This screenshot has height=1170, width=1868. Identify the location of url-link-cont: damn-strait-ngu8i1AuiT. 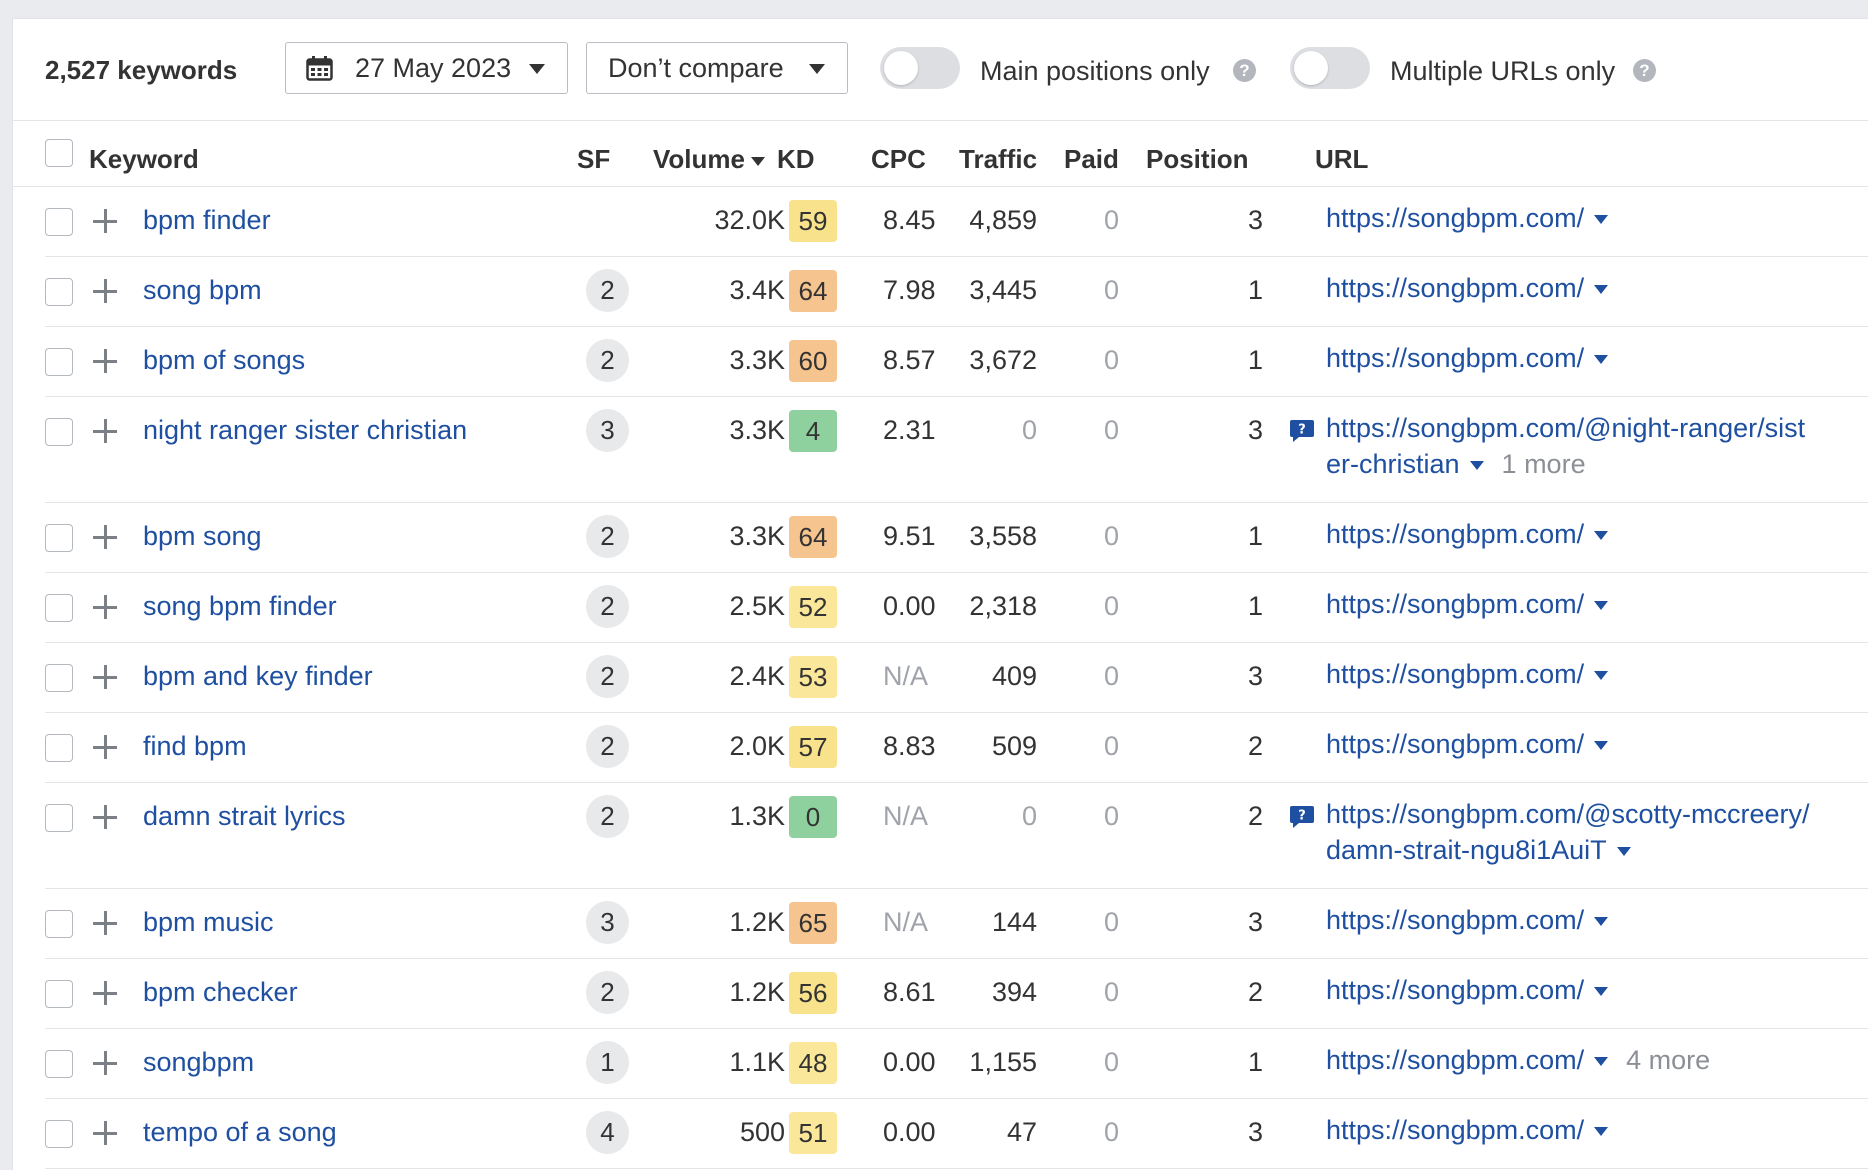
(1466, 850).